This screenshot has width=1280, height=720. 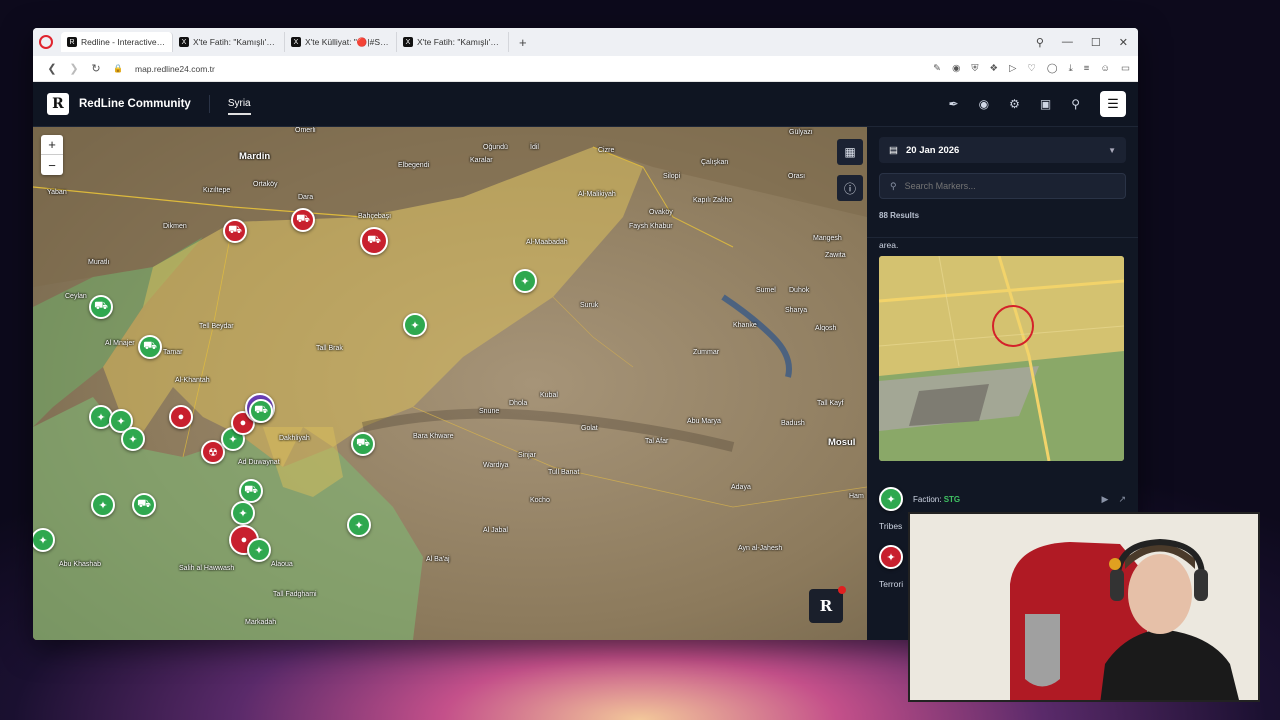 I want to click on hamburger-menu-button: ☰, so click(x=1113, y=104).